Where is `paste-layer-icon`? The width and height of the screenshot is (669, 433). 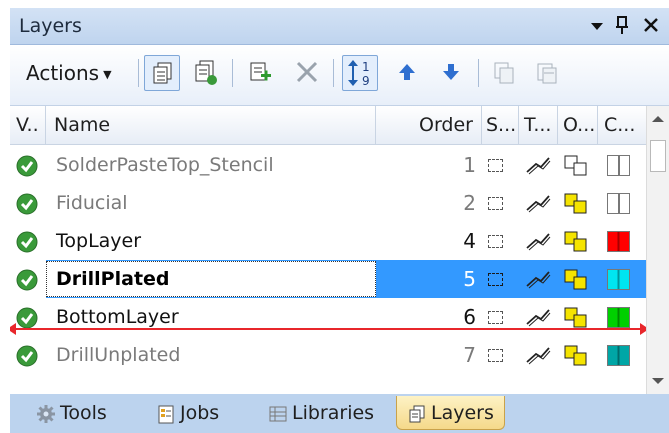
paste-layer-icon is located at coordinates (547, 73).